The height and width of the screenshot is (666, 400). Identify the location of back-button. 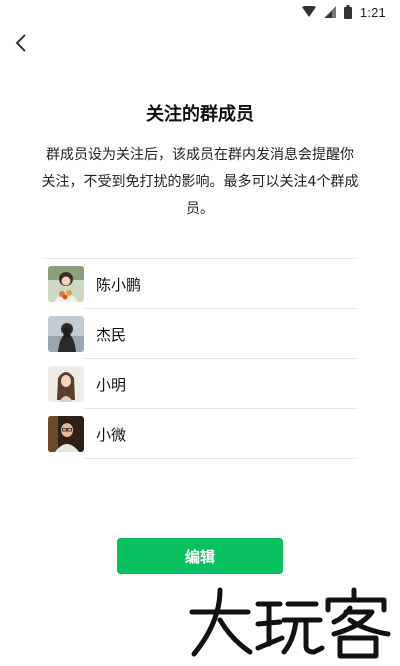
(21, 45).